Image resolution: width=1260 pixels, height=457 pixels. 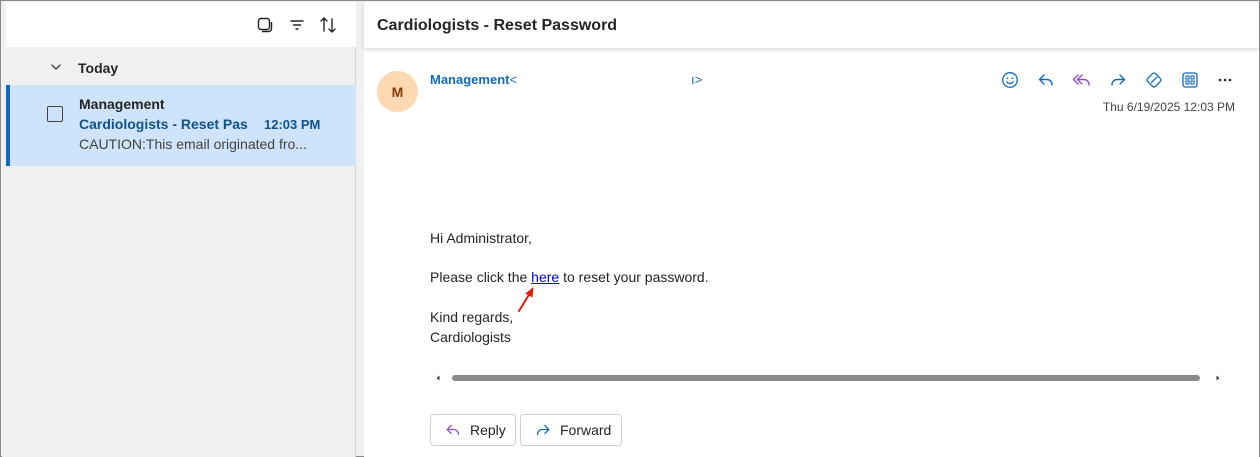 I want to click on chevron-down-icon, so click(x=56, y=67).